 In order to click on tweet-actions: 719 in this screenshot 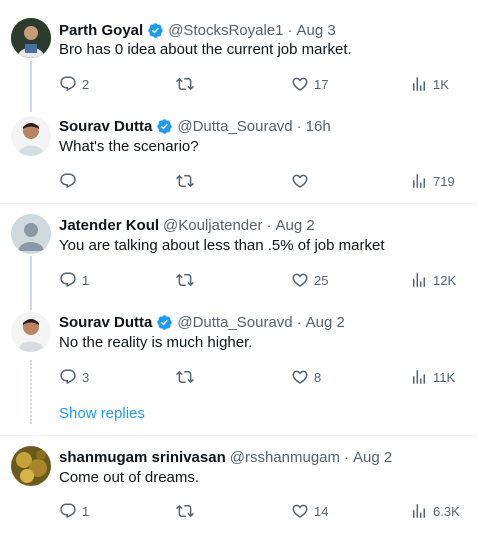, I will do `click(261, 181)`.